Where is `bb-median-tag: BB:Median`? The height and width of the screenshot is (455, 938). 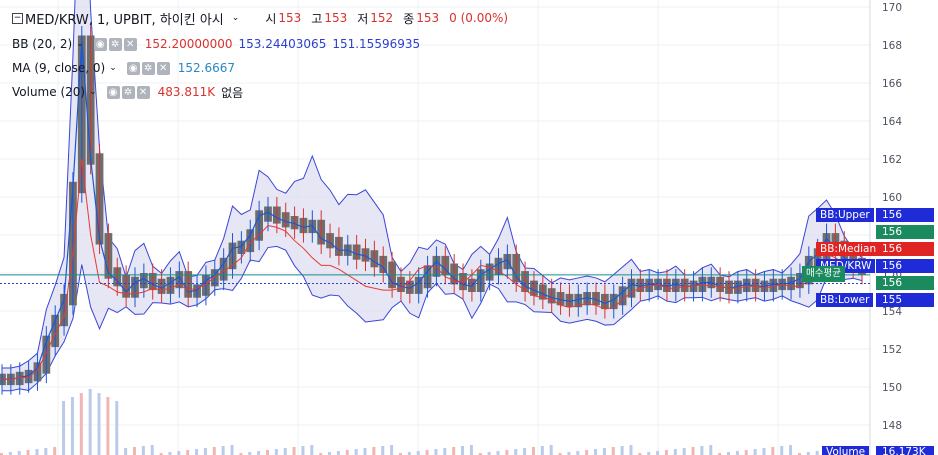 bb-median-tag: BB:Median is located at coordinates (848, 249).